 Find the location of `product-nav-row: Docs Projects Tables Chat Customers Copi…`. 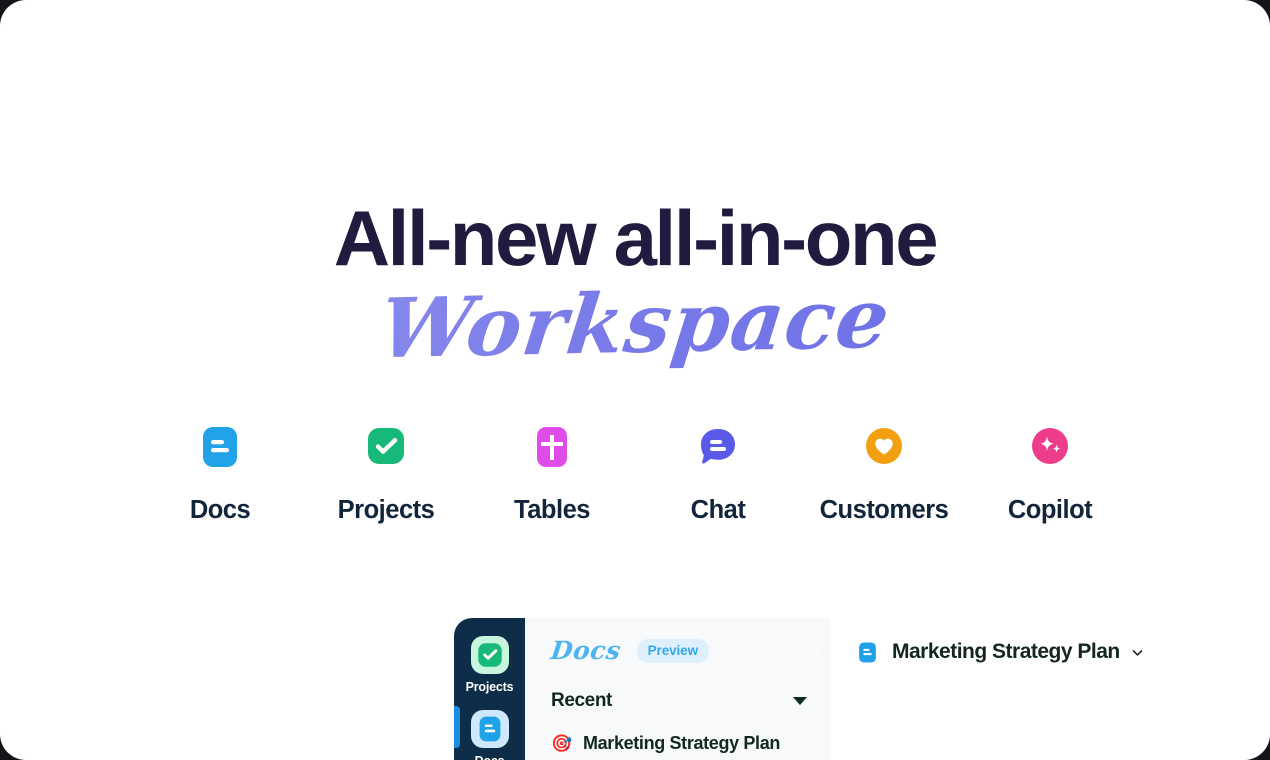

product-nav-row: Docs Projects Tables Chat Customers Copi… is located at coordinates (635, 474).